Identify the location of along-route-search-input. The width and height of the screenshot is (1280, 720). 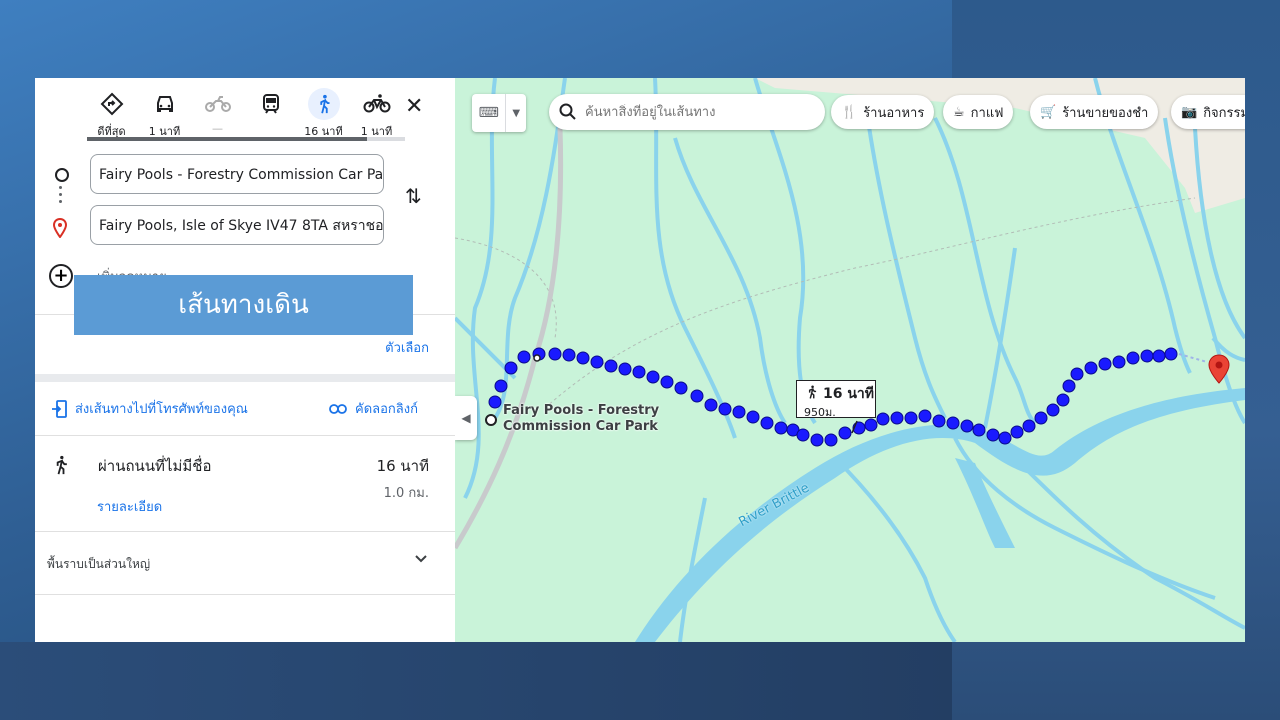
(700, 112).